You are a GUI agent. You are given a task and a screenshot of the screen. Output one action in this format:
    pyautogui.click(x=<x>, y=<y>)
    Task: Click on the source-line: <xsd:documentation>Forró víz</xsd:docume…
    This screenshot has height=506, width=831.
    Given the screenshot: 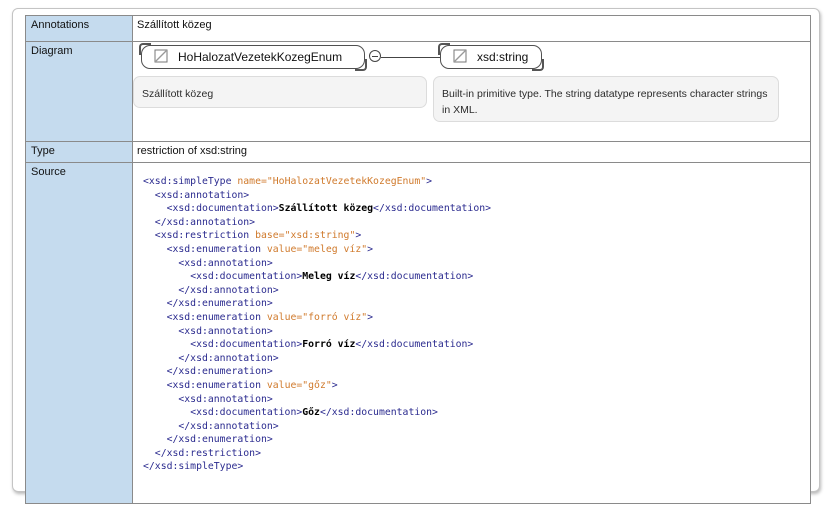 What is the action you would take?
    pyautogui.click(x=474, y=345)
    